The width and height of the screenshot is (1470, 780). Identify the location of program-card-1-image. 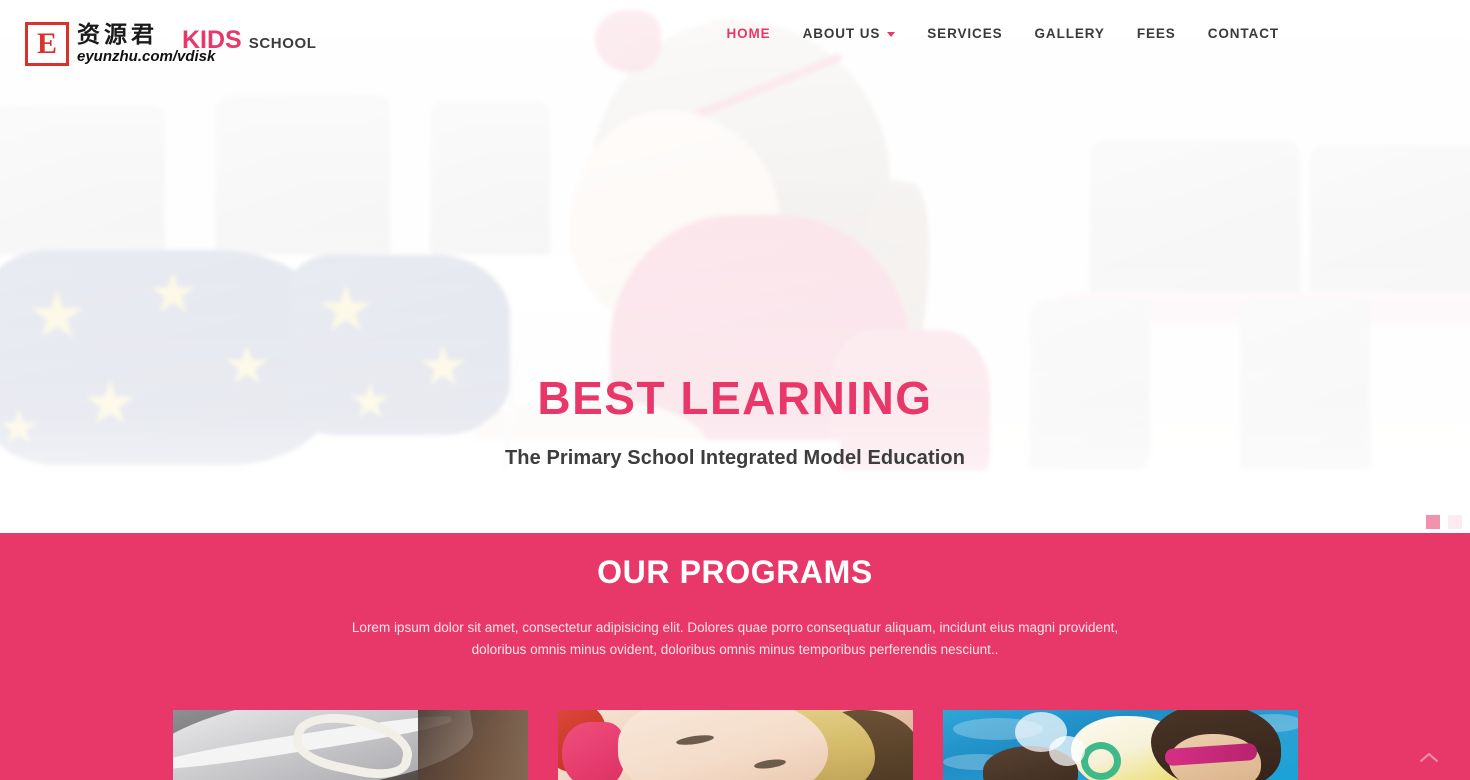
(350, 745).